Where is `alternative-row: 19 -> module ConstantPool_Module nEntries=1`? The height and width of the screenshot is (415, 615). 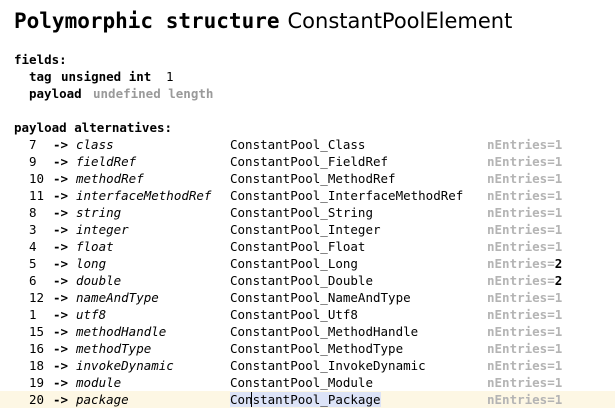
alternative-row: 19 -> module ConstantPool_Module nEntries=1 is located at coordinates (307, 382).